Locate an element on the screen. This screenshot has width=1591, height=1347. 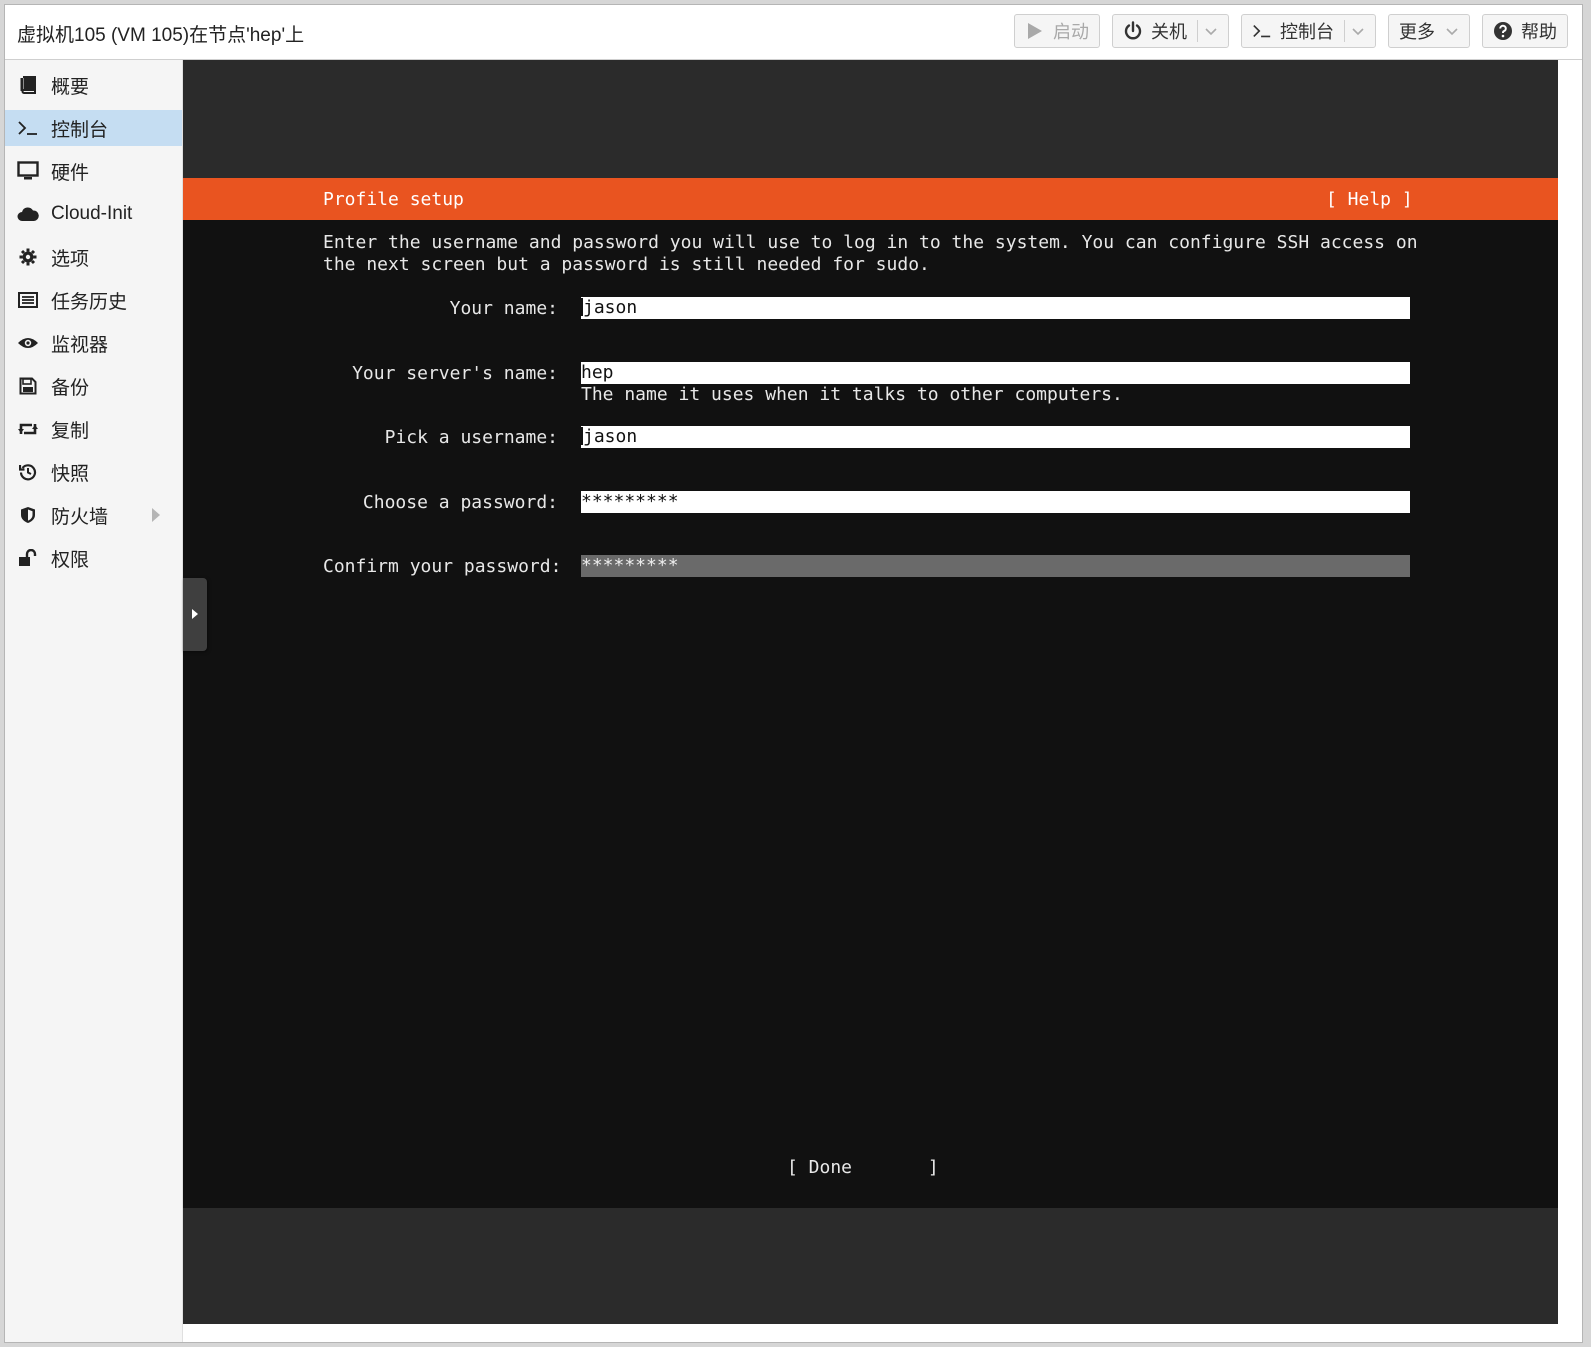
console-button: 控制台 is located at coordinates (1308, 31).